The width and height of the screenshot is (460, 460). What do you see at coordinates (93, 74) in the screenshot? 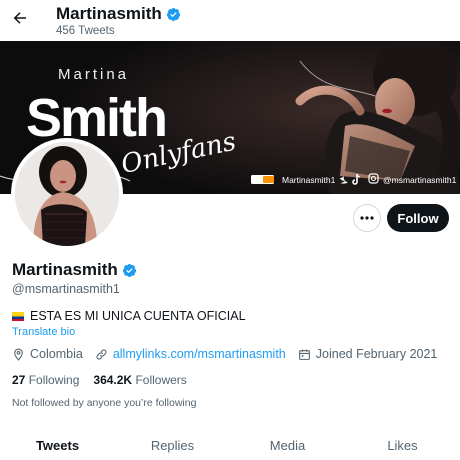
I see `banner-first-name: Martina` at bounding box center [93, 74].